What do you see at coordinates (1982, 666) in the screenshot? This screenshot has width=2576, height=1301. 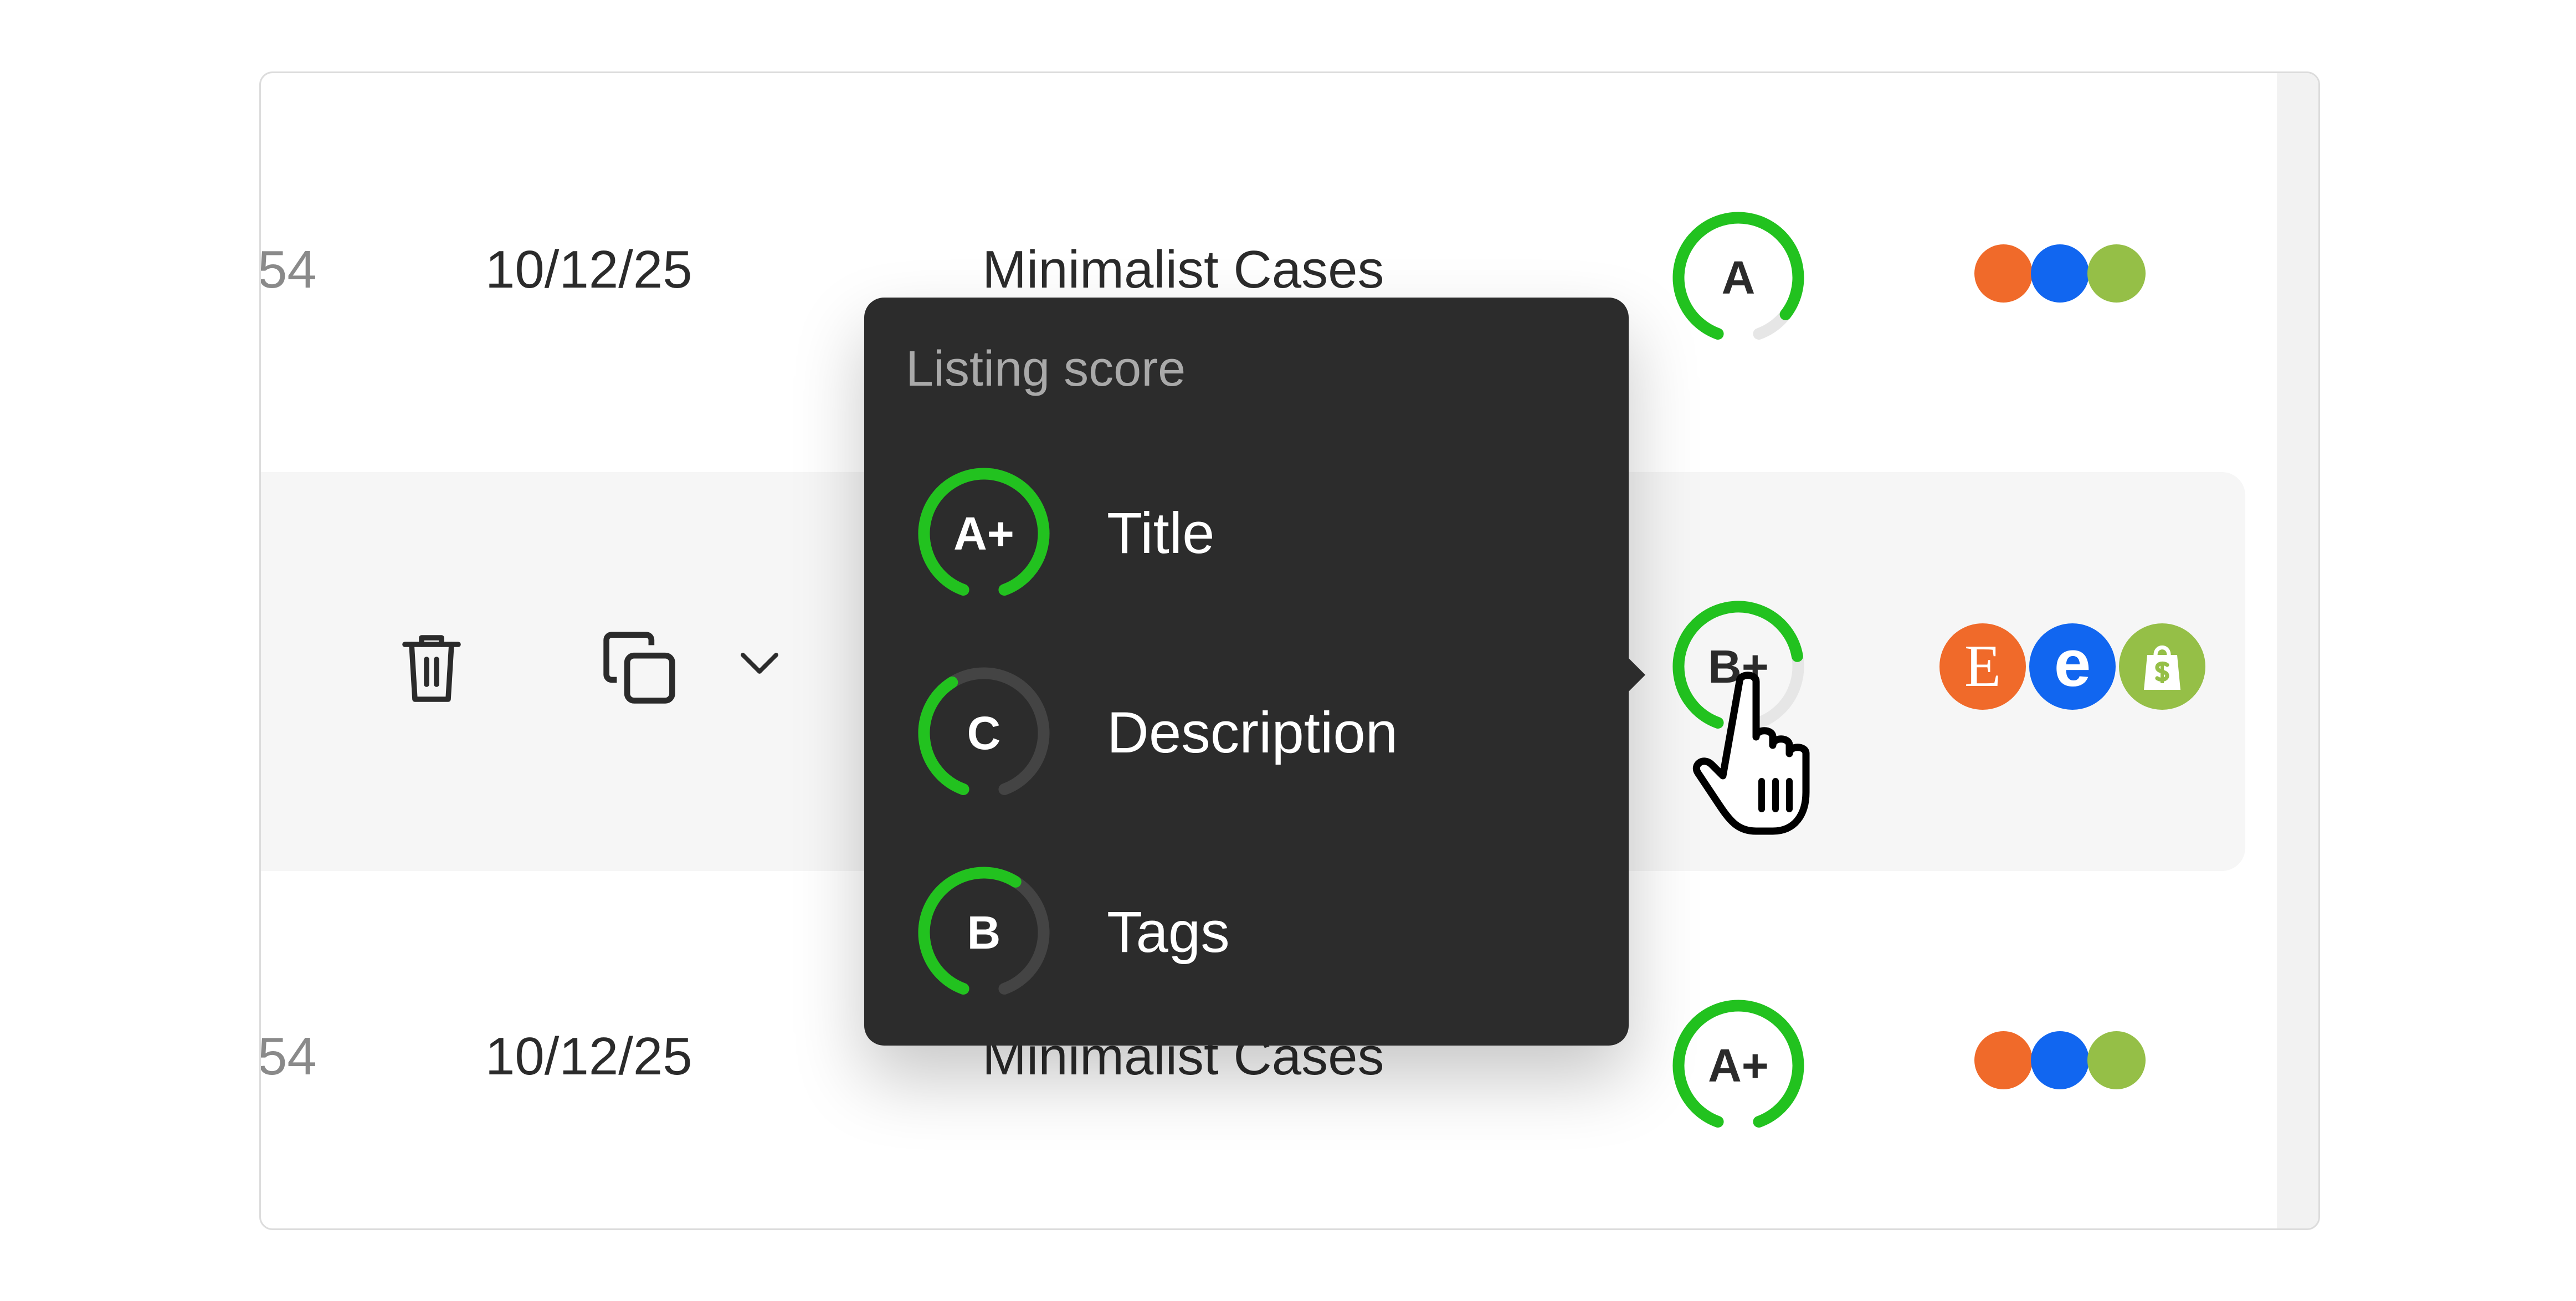 I see `etsy-channel-badge: E` at bounding box center [1982, 666].